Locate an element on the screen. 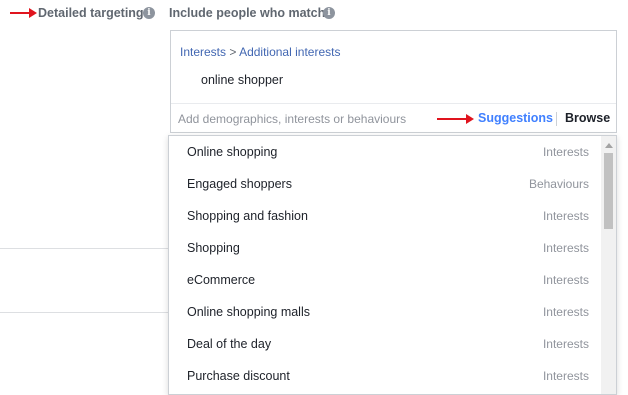 The width and height of the screenshot is (628, 395). action-separator is located at coordinates (556, 119).